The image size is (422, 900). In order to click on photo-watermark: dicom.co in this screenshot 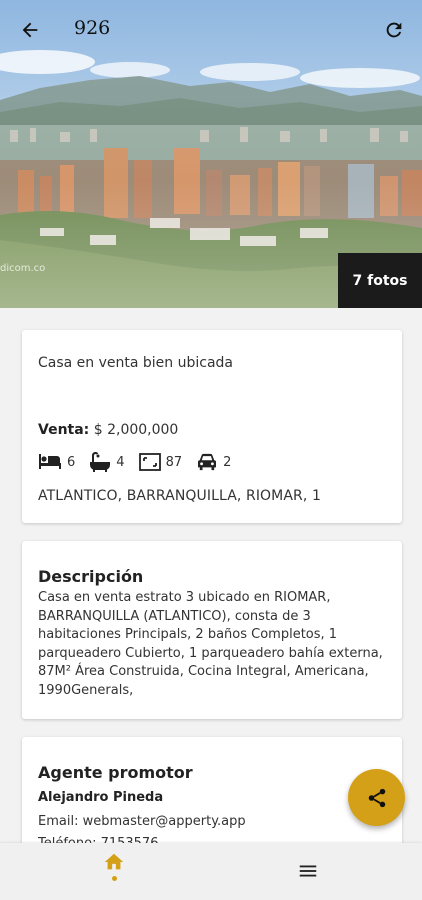, I will do `click(23, 268)`.